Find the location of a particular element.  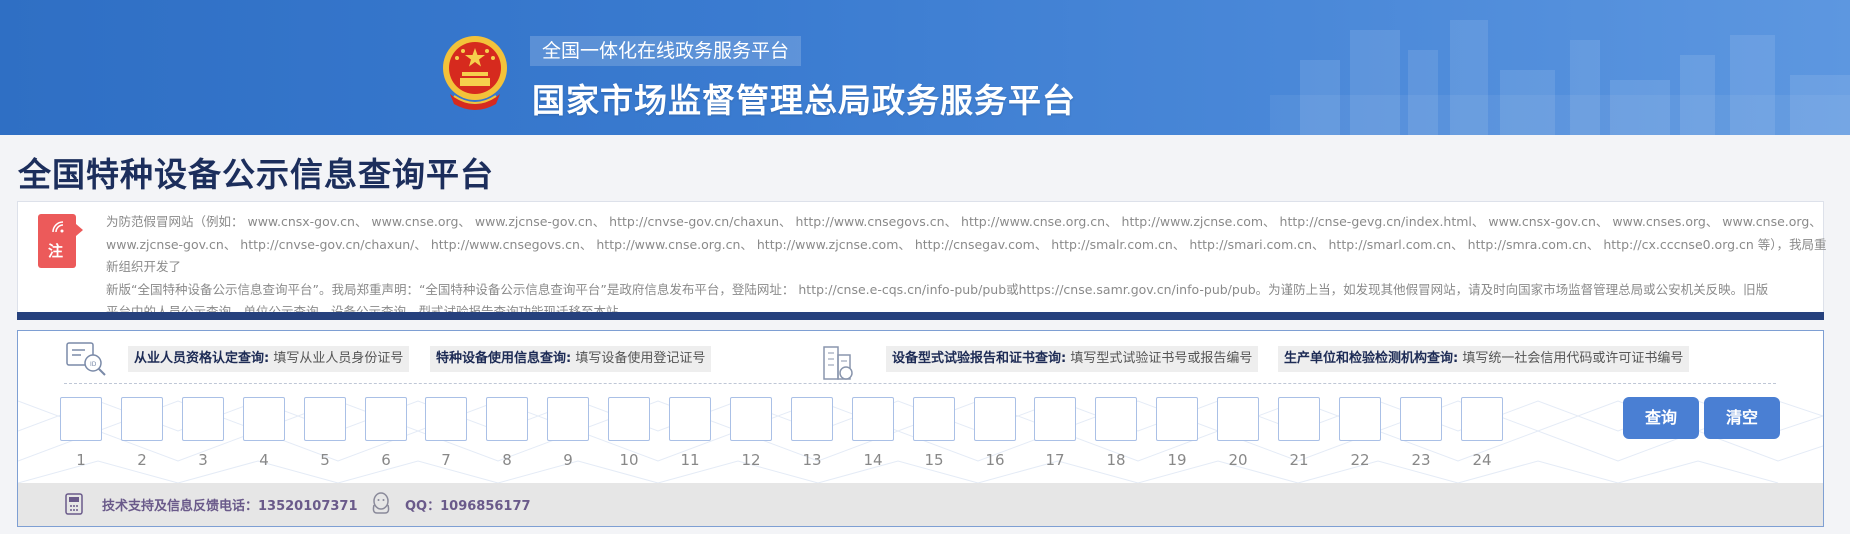

char-input-index: 18 is located at coordinates (1116, 460).